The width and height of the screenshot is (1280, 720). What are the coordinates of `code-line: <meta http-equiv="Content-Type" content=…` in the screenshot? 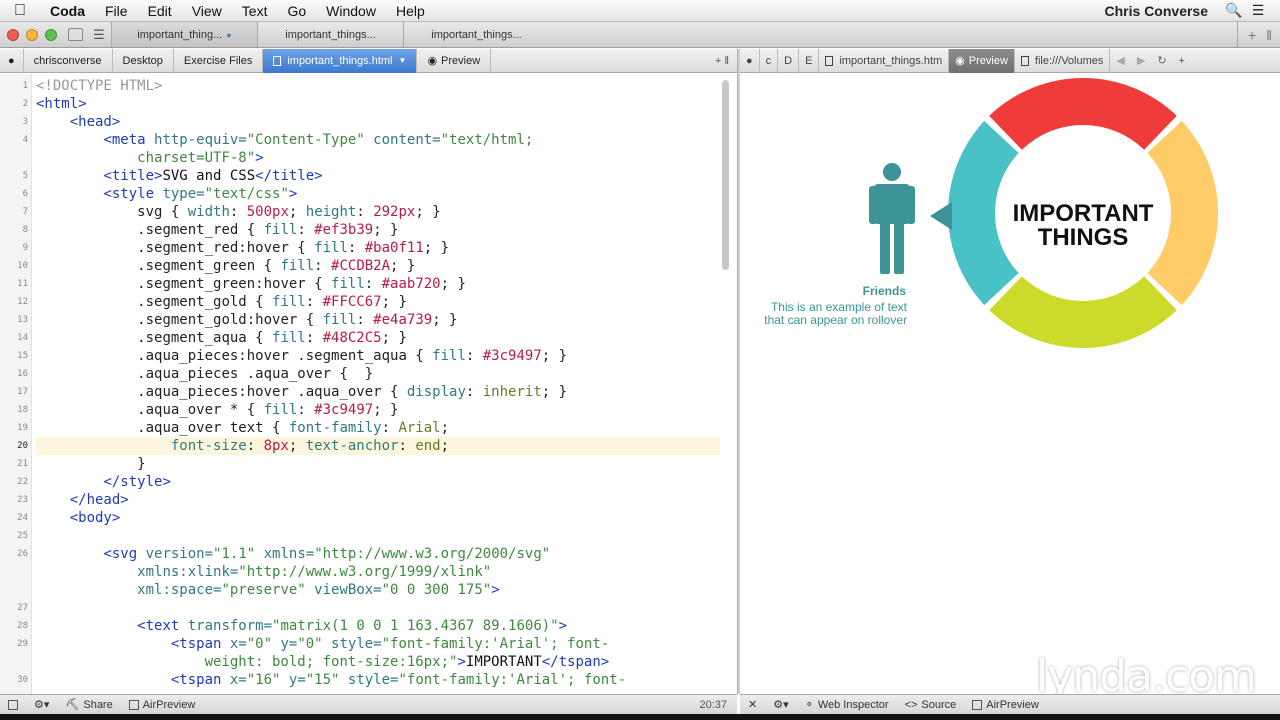 It's located at (284, 140).